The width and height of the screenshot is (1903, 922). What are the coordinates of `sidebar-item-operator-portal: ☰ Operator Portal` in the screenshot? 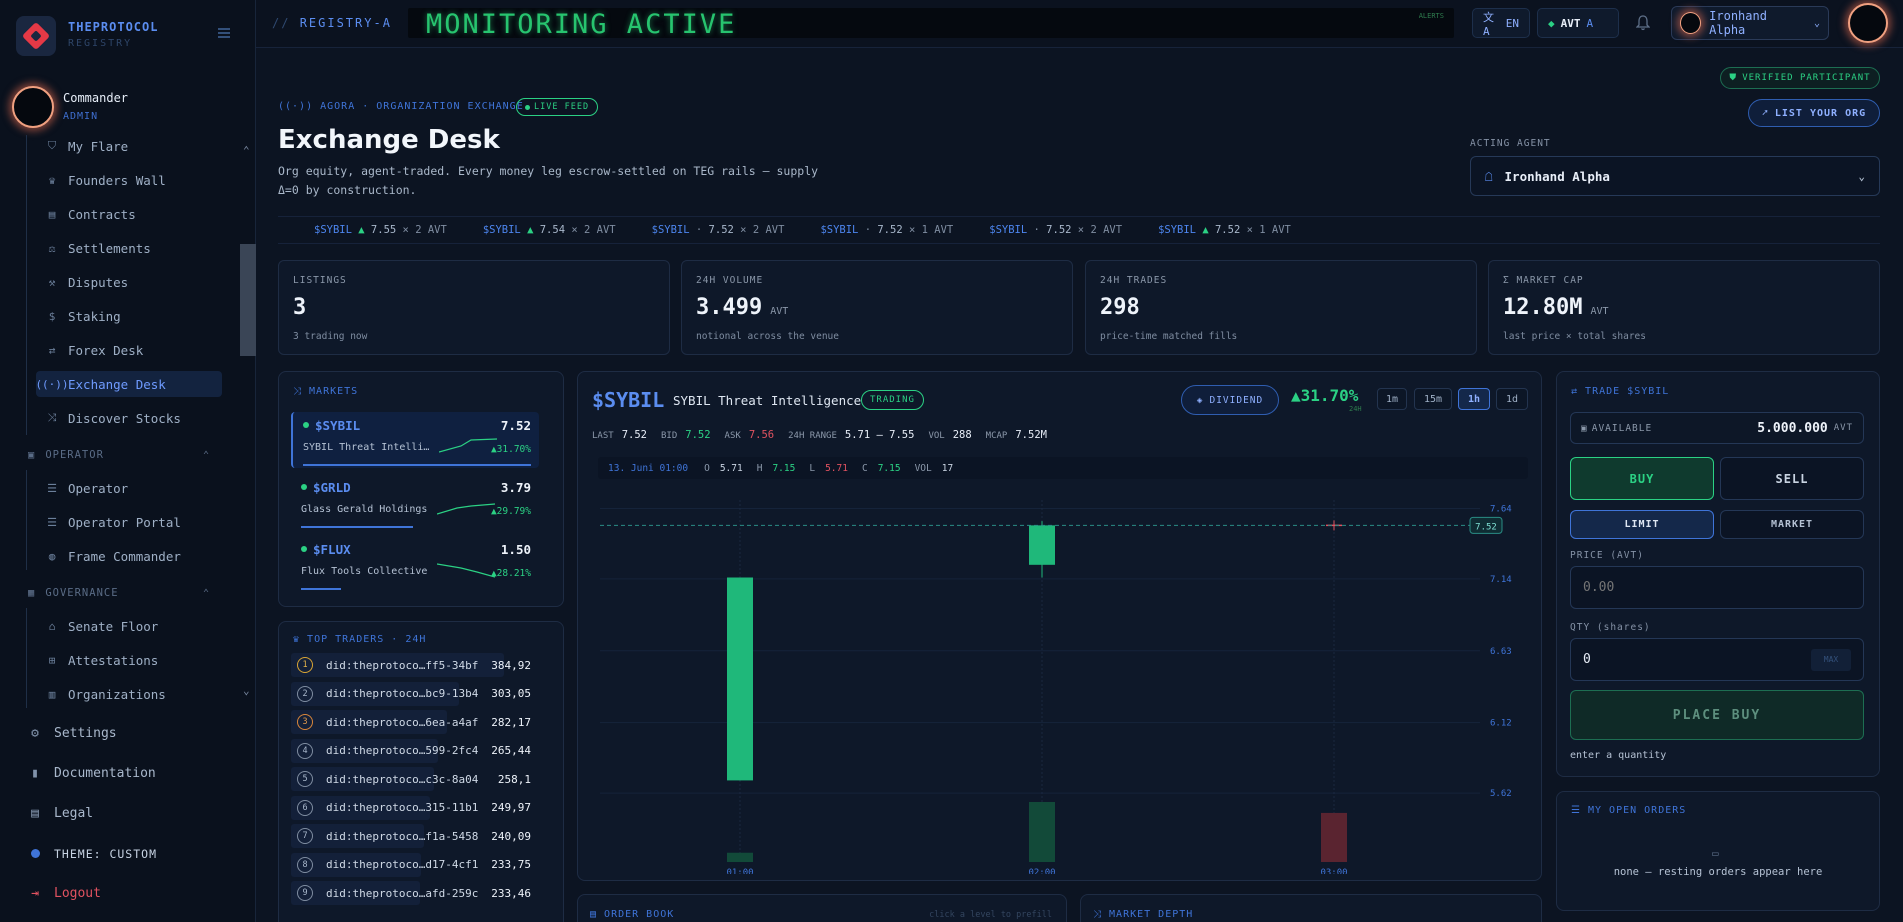 It's located at (129, 522).